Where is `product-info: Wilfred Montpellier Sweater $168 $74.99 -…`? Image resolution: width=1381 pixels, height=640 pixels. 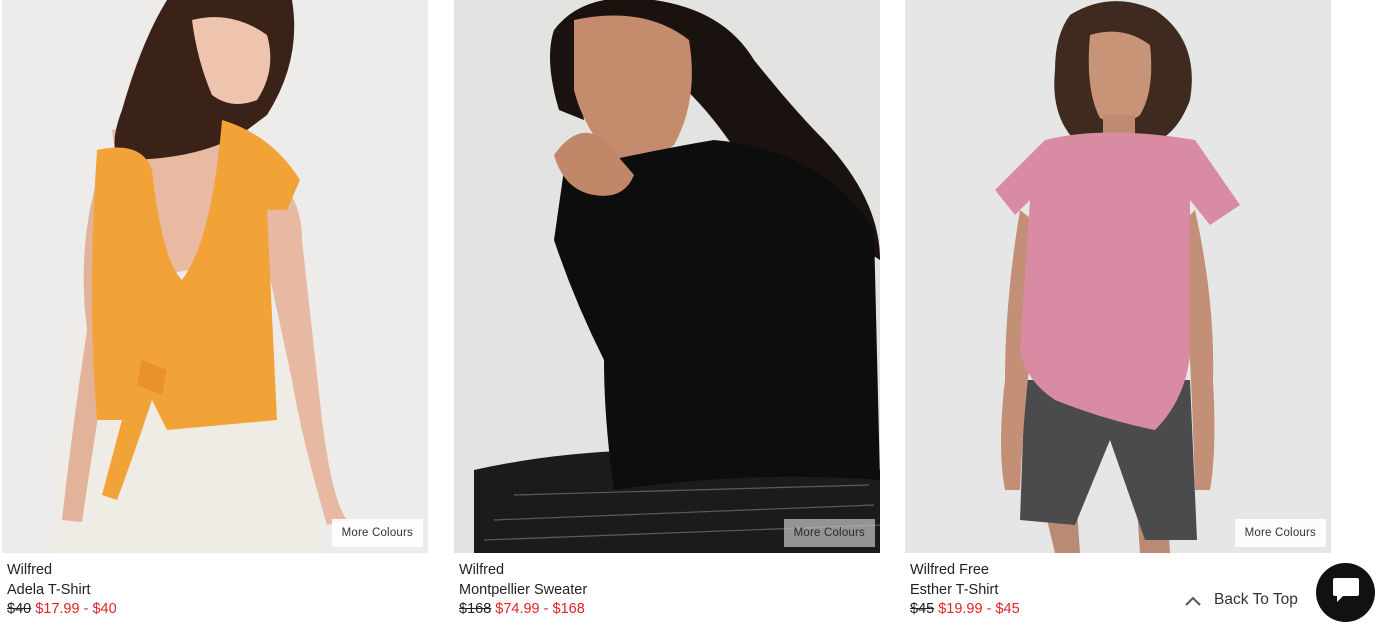 product-info: Wilfred Montpellier Sweater $168 $74.99 -… is located at coordinates (667, 586).